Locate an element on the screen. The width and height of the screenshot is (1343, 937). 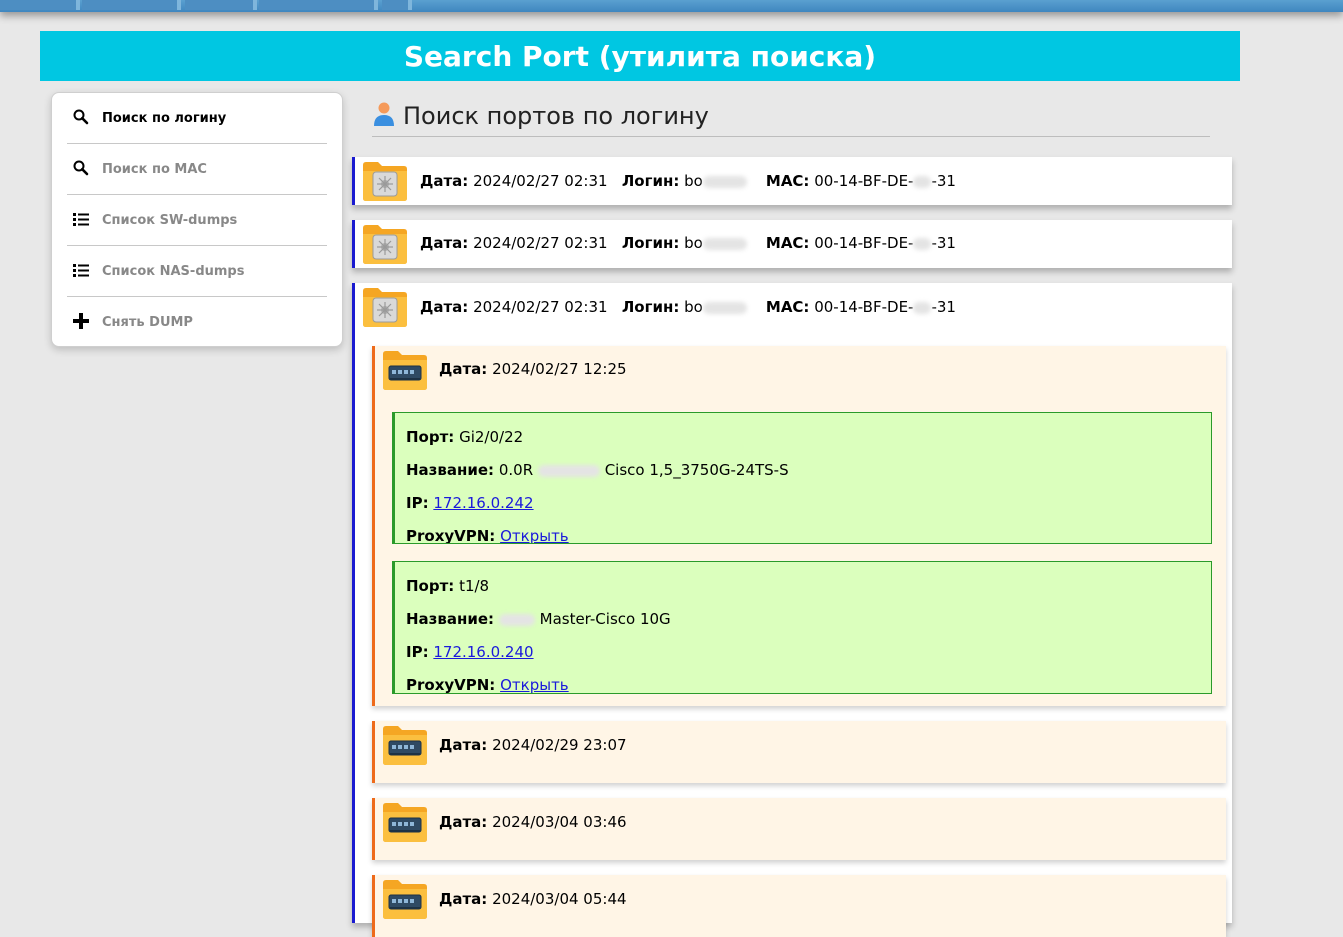
dump-date: Дата: 2024/02/27 12:25 is located at coordinates (533, 369).